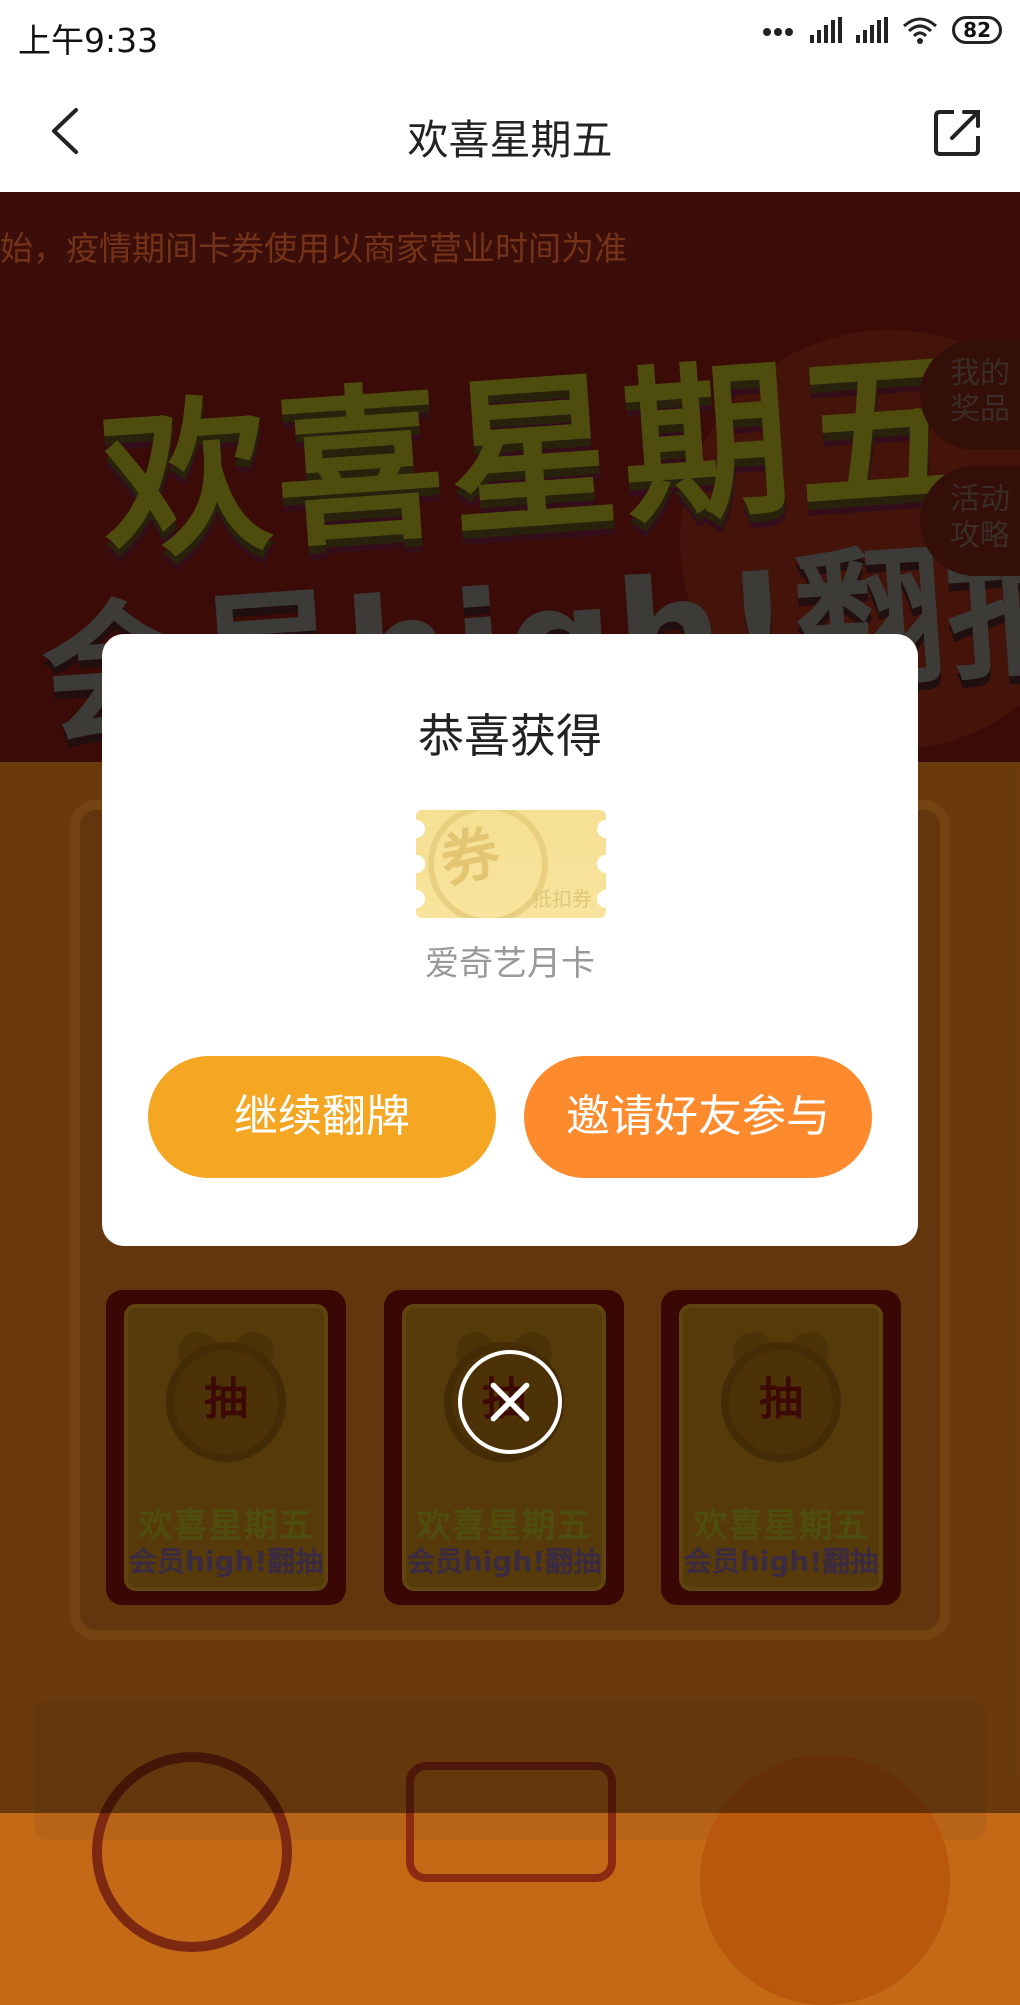  Describe the element at coordinates (698, 1117) in the screenshot. I see `invite-friends-button: 邀请好友参与` at that location.